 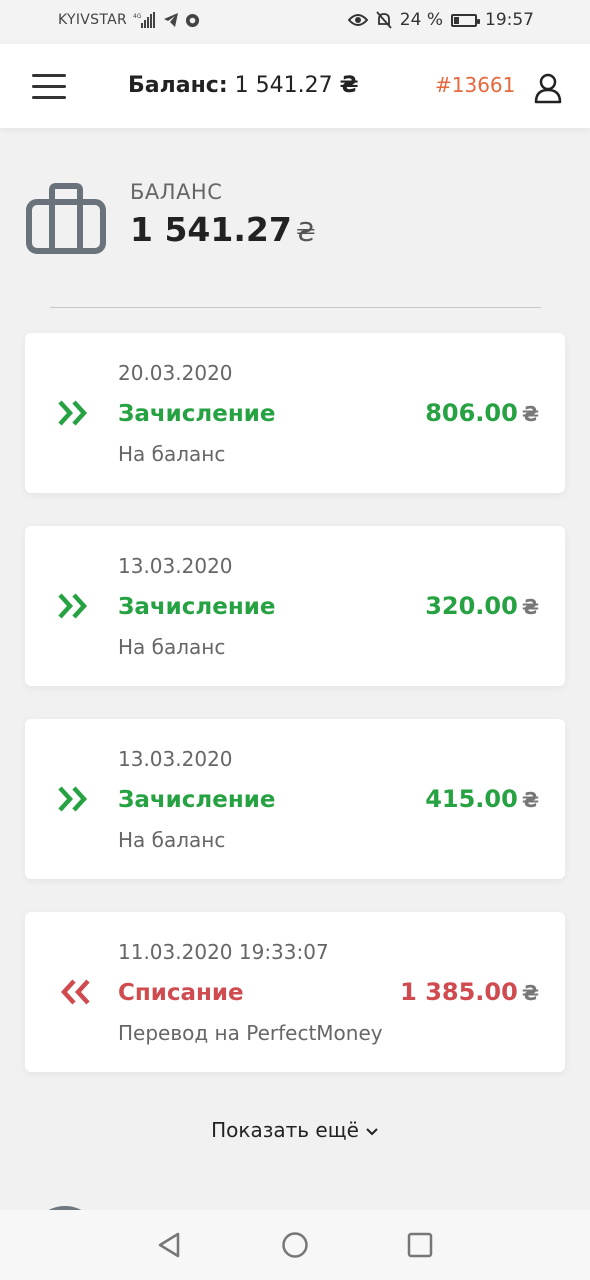 I want to click on status-right: 24 % 19:57, so click(x=440, y=20).